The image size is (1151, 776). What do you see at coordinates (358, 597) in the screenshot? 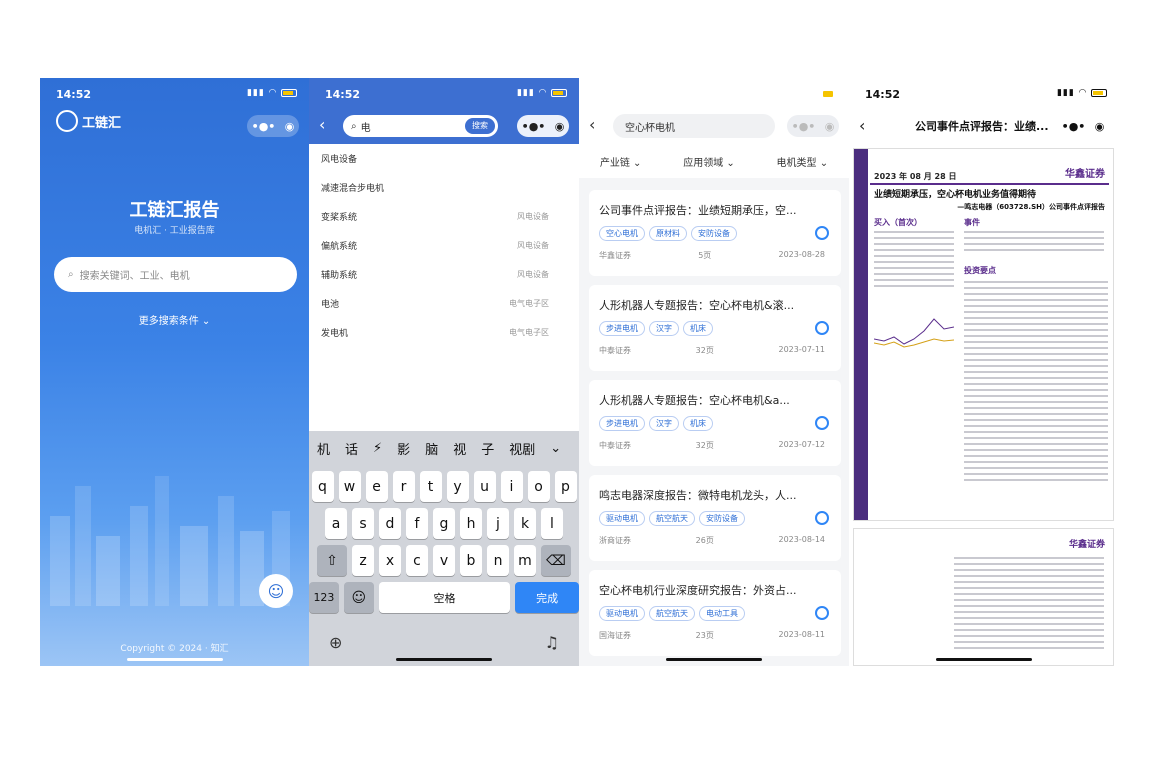
I see `emoji-key: ☺` at bounding box center [358, 597].